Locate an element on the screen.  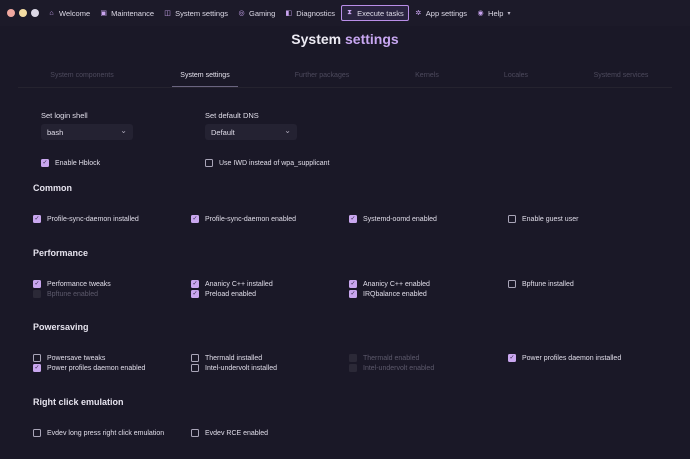
nav-label: Help is located at coordinates (496, 13).